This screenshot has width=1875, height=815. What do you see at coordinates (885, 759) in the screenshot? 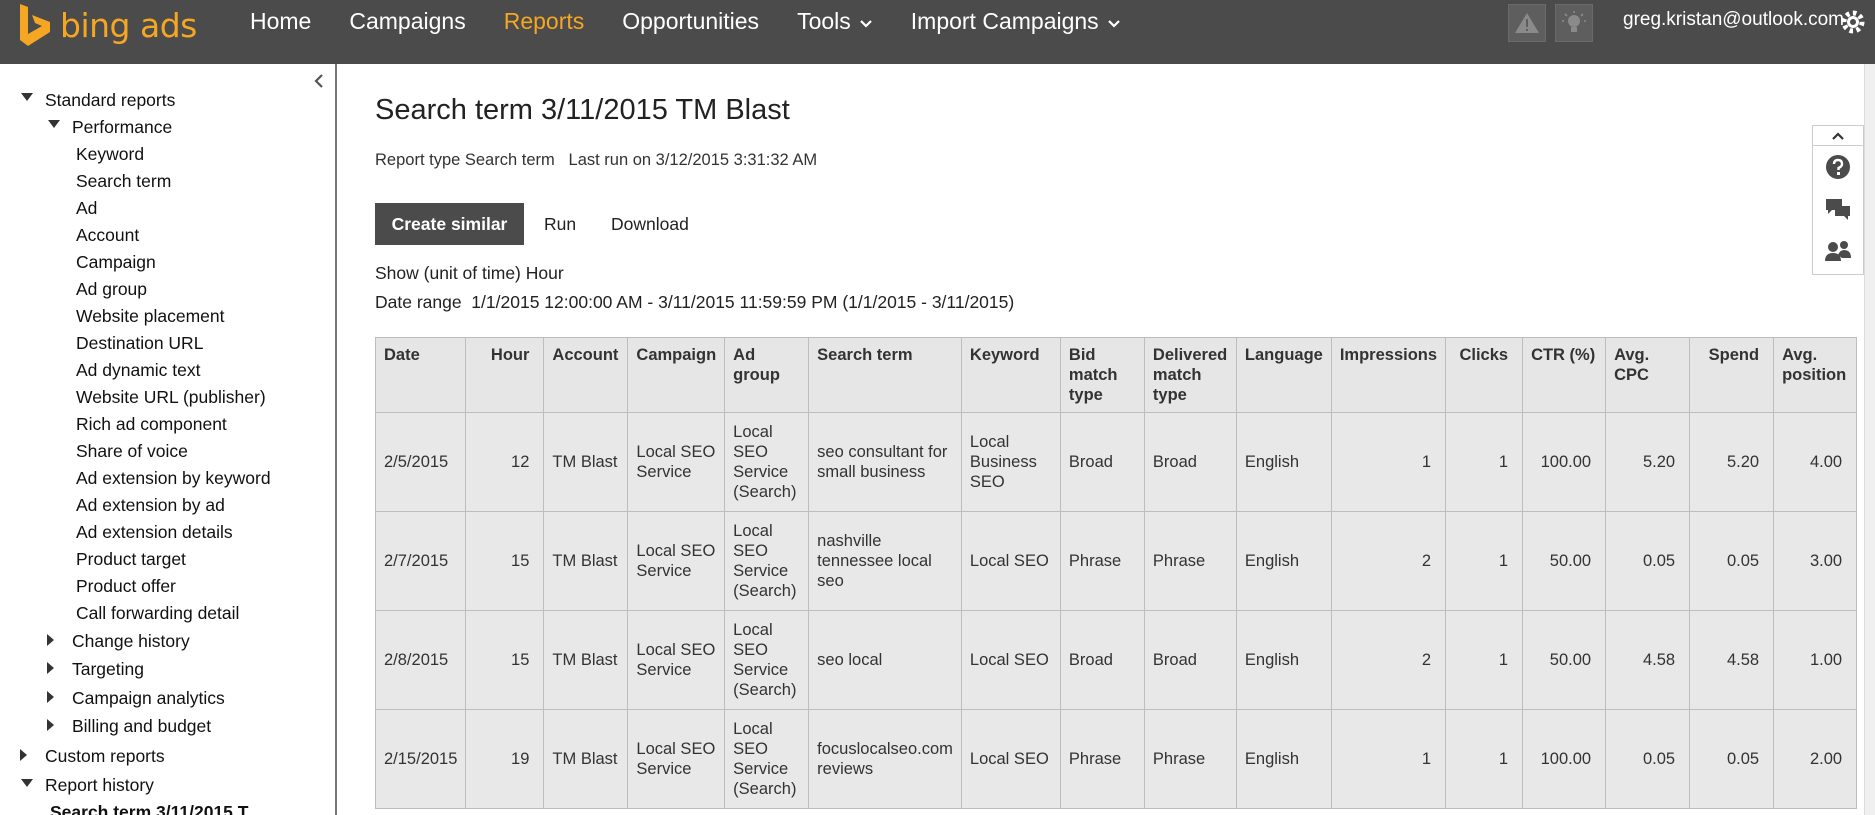
I see `cell-search-term: focuslocalseo.com reviews` at bounding box center [885, 759].